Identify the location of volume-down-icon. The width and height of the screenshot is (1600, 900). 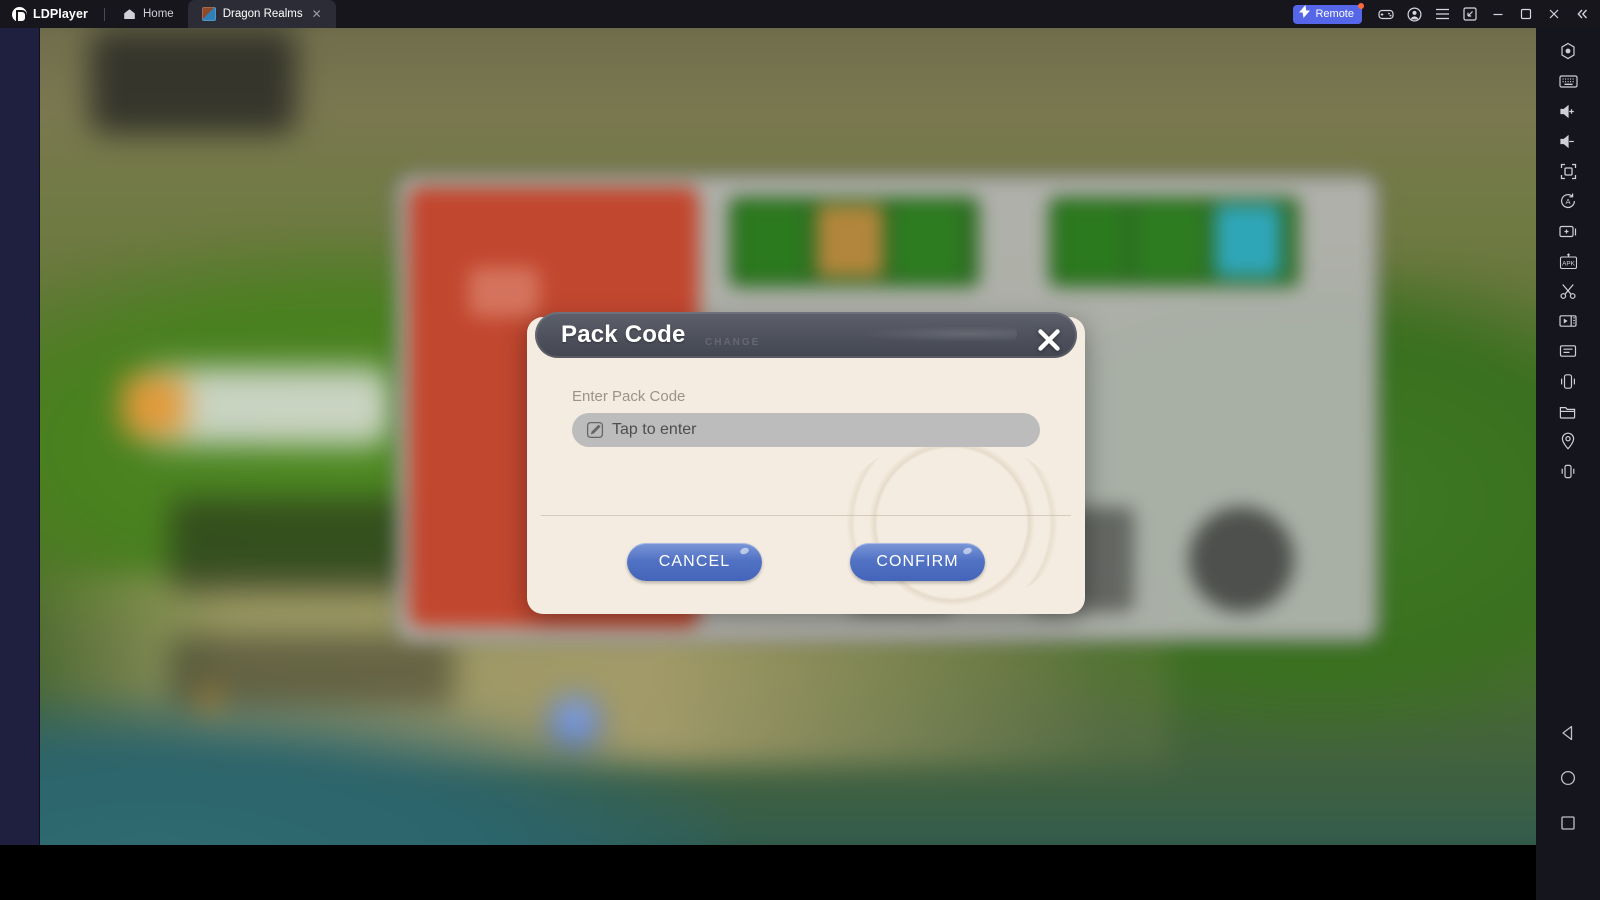
(1568, 141).